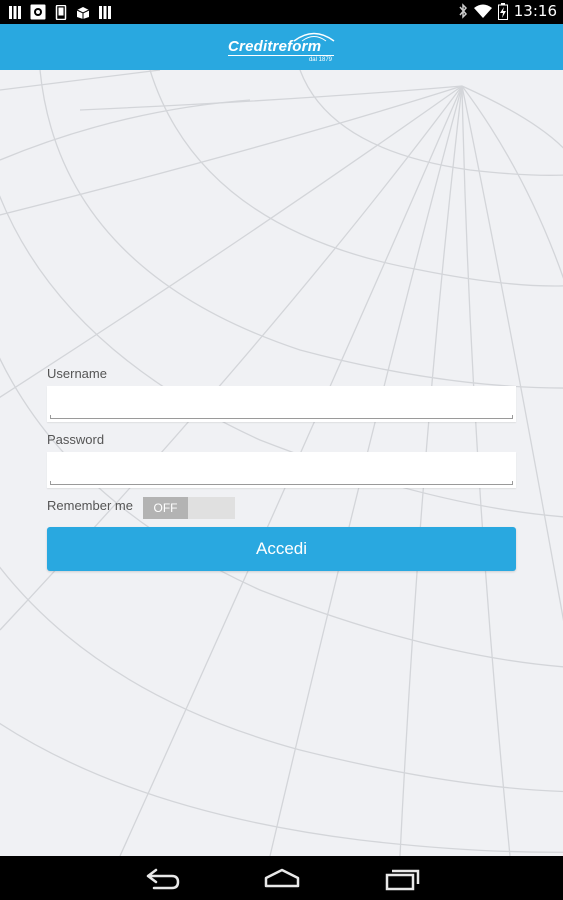  I want to click on username-label: Username, so click(77, 373).